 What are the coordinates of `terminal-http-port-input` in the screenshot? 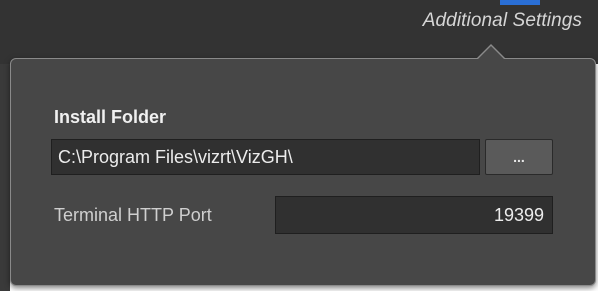 It's located at (414, 215).